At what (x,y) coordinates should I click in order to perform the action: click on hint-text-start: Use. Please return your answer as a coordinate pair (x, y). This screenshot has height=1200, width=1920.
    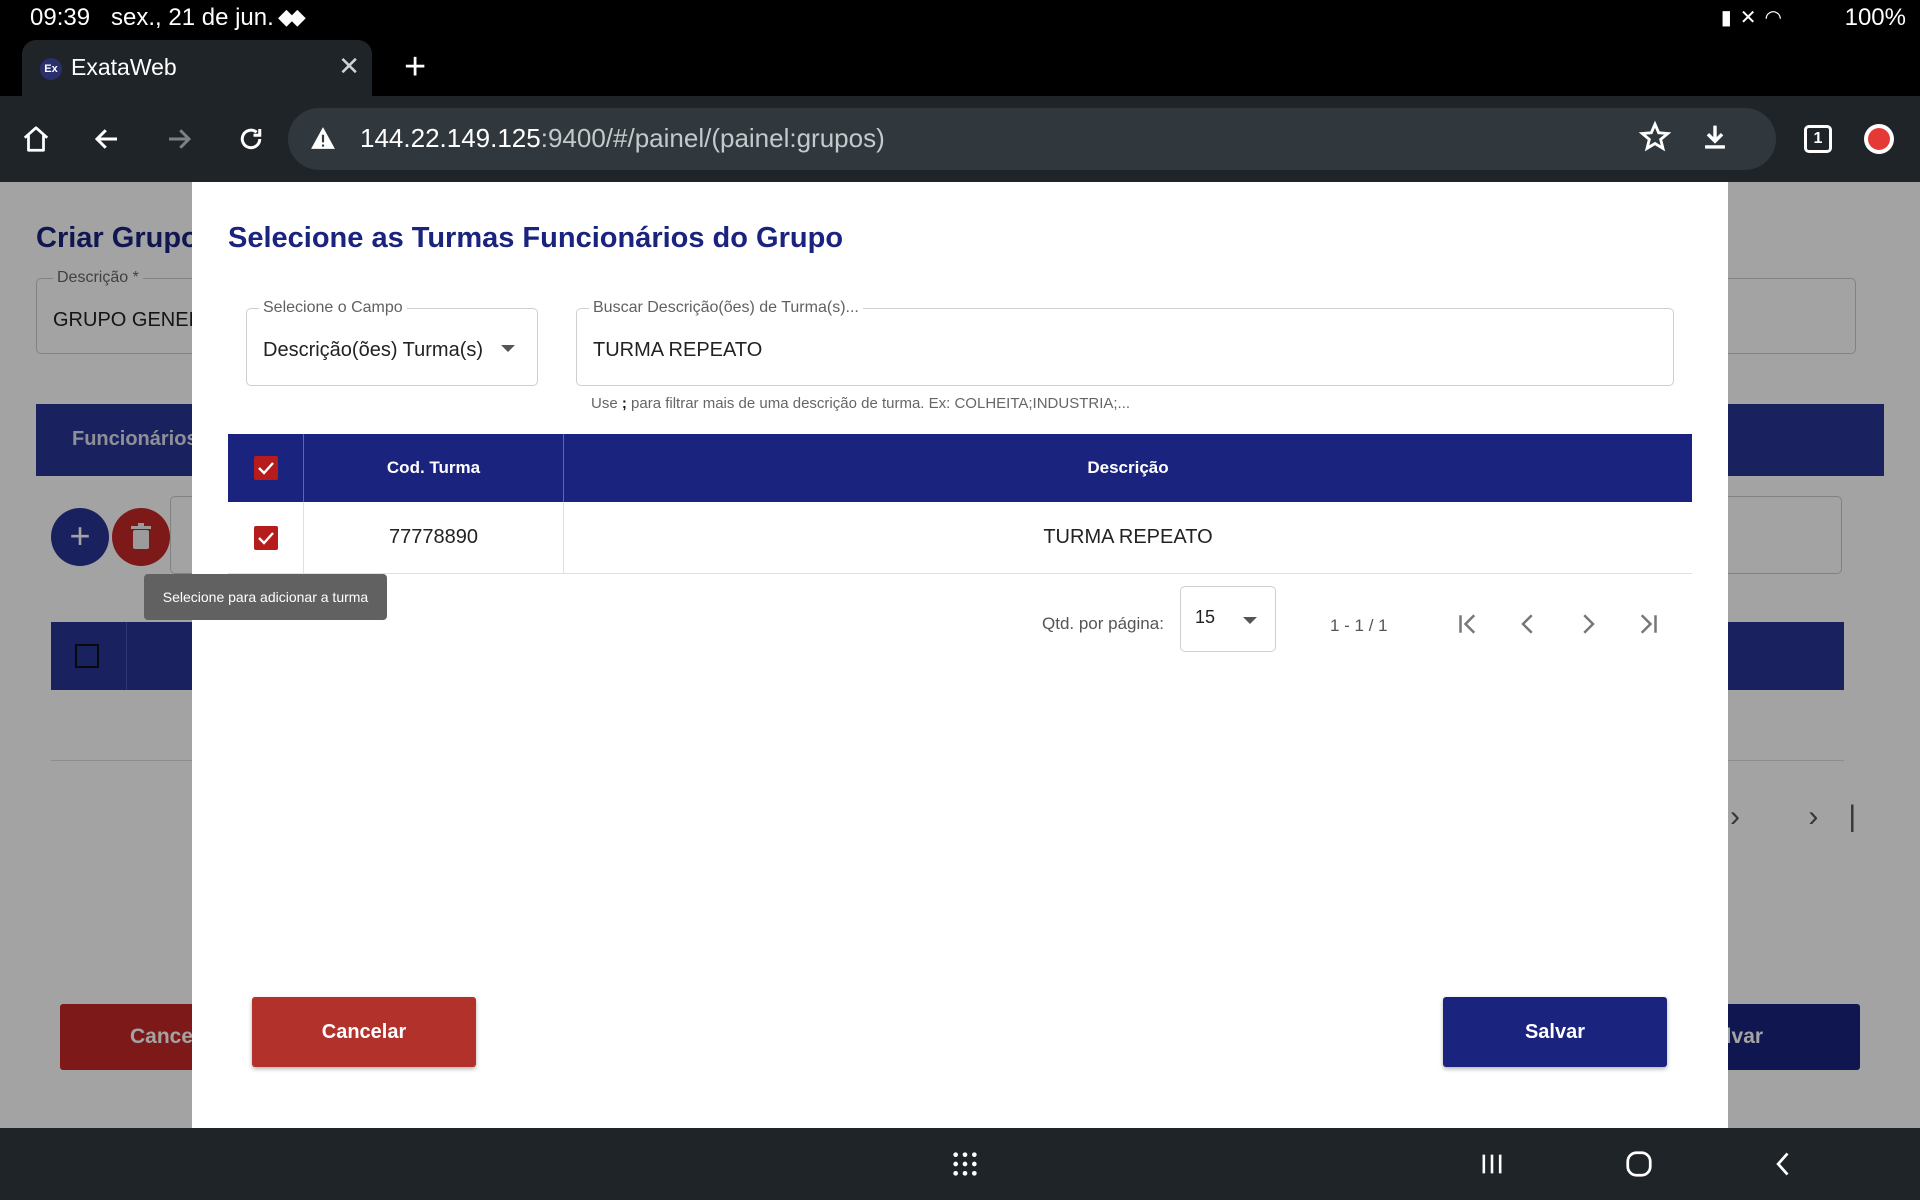
    Looking at the image, I should click on (606, 403).